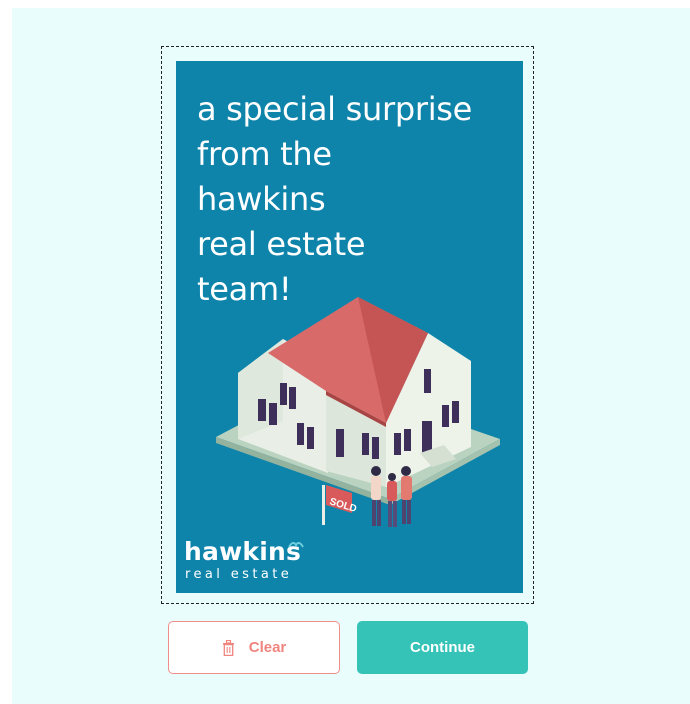  What do you see at coordinates (267, 647) in the screenshot?
I see `clear-button-label: Clear` at bounding box center [267, 647].